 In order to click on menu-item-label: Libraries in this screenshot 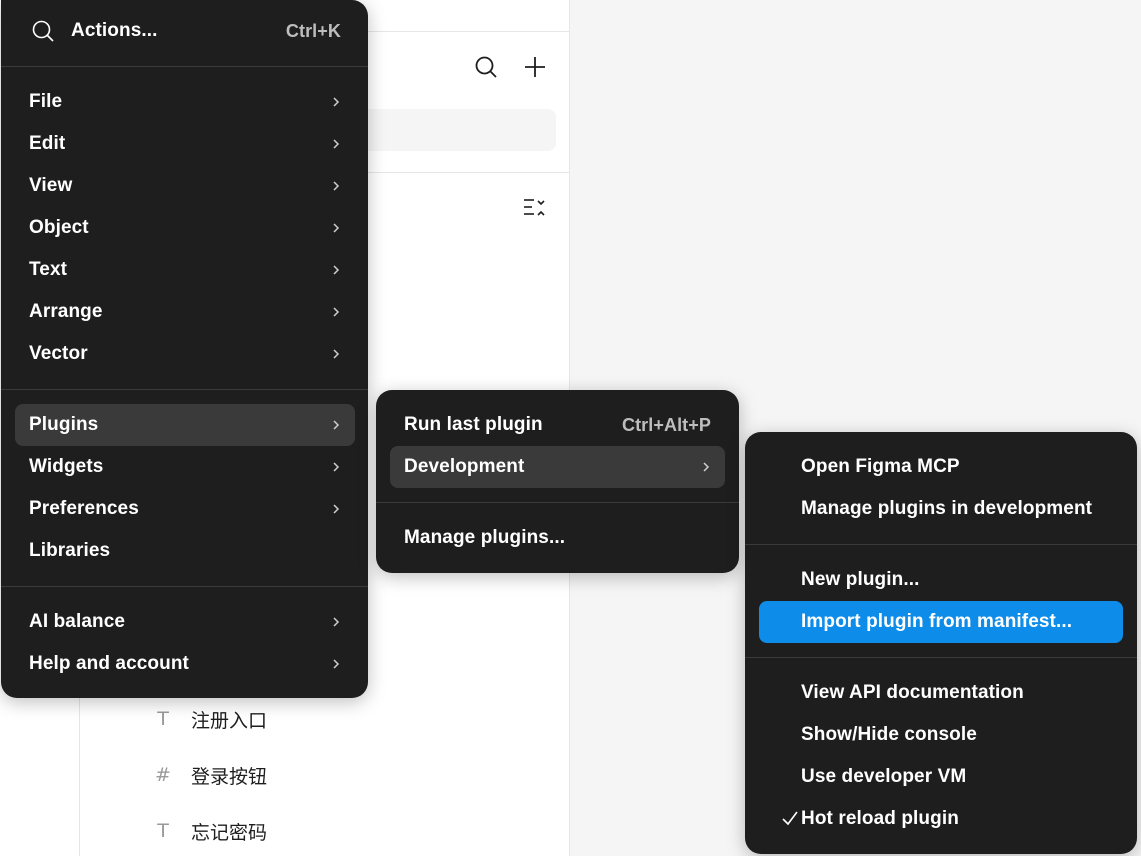, I will do `click(70, 550)`.